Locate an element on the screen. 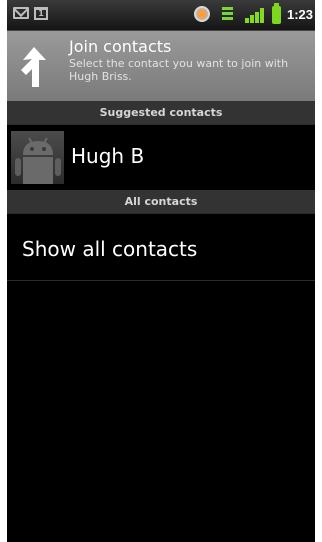 The image size is (322, 542). status-bar: 1 1:23 is located at coordinates (161, 15).